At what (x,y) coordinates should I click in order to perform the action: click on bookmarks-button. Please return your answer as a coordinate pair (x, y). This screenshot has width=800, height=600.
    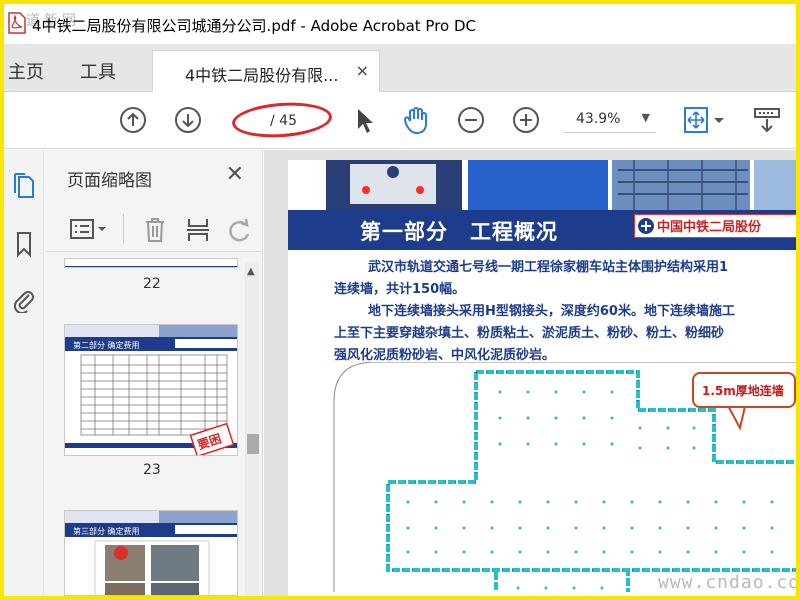
    Looking at the image, I should click on (24, 244).